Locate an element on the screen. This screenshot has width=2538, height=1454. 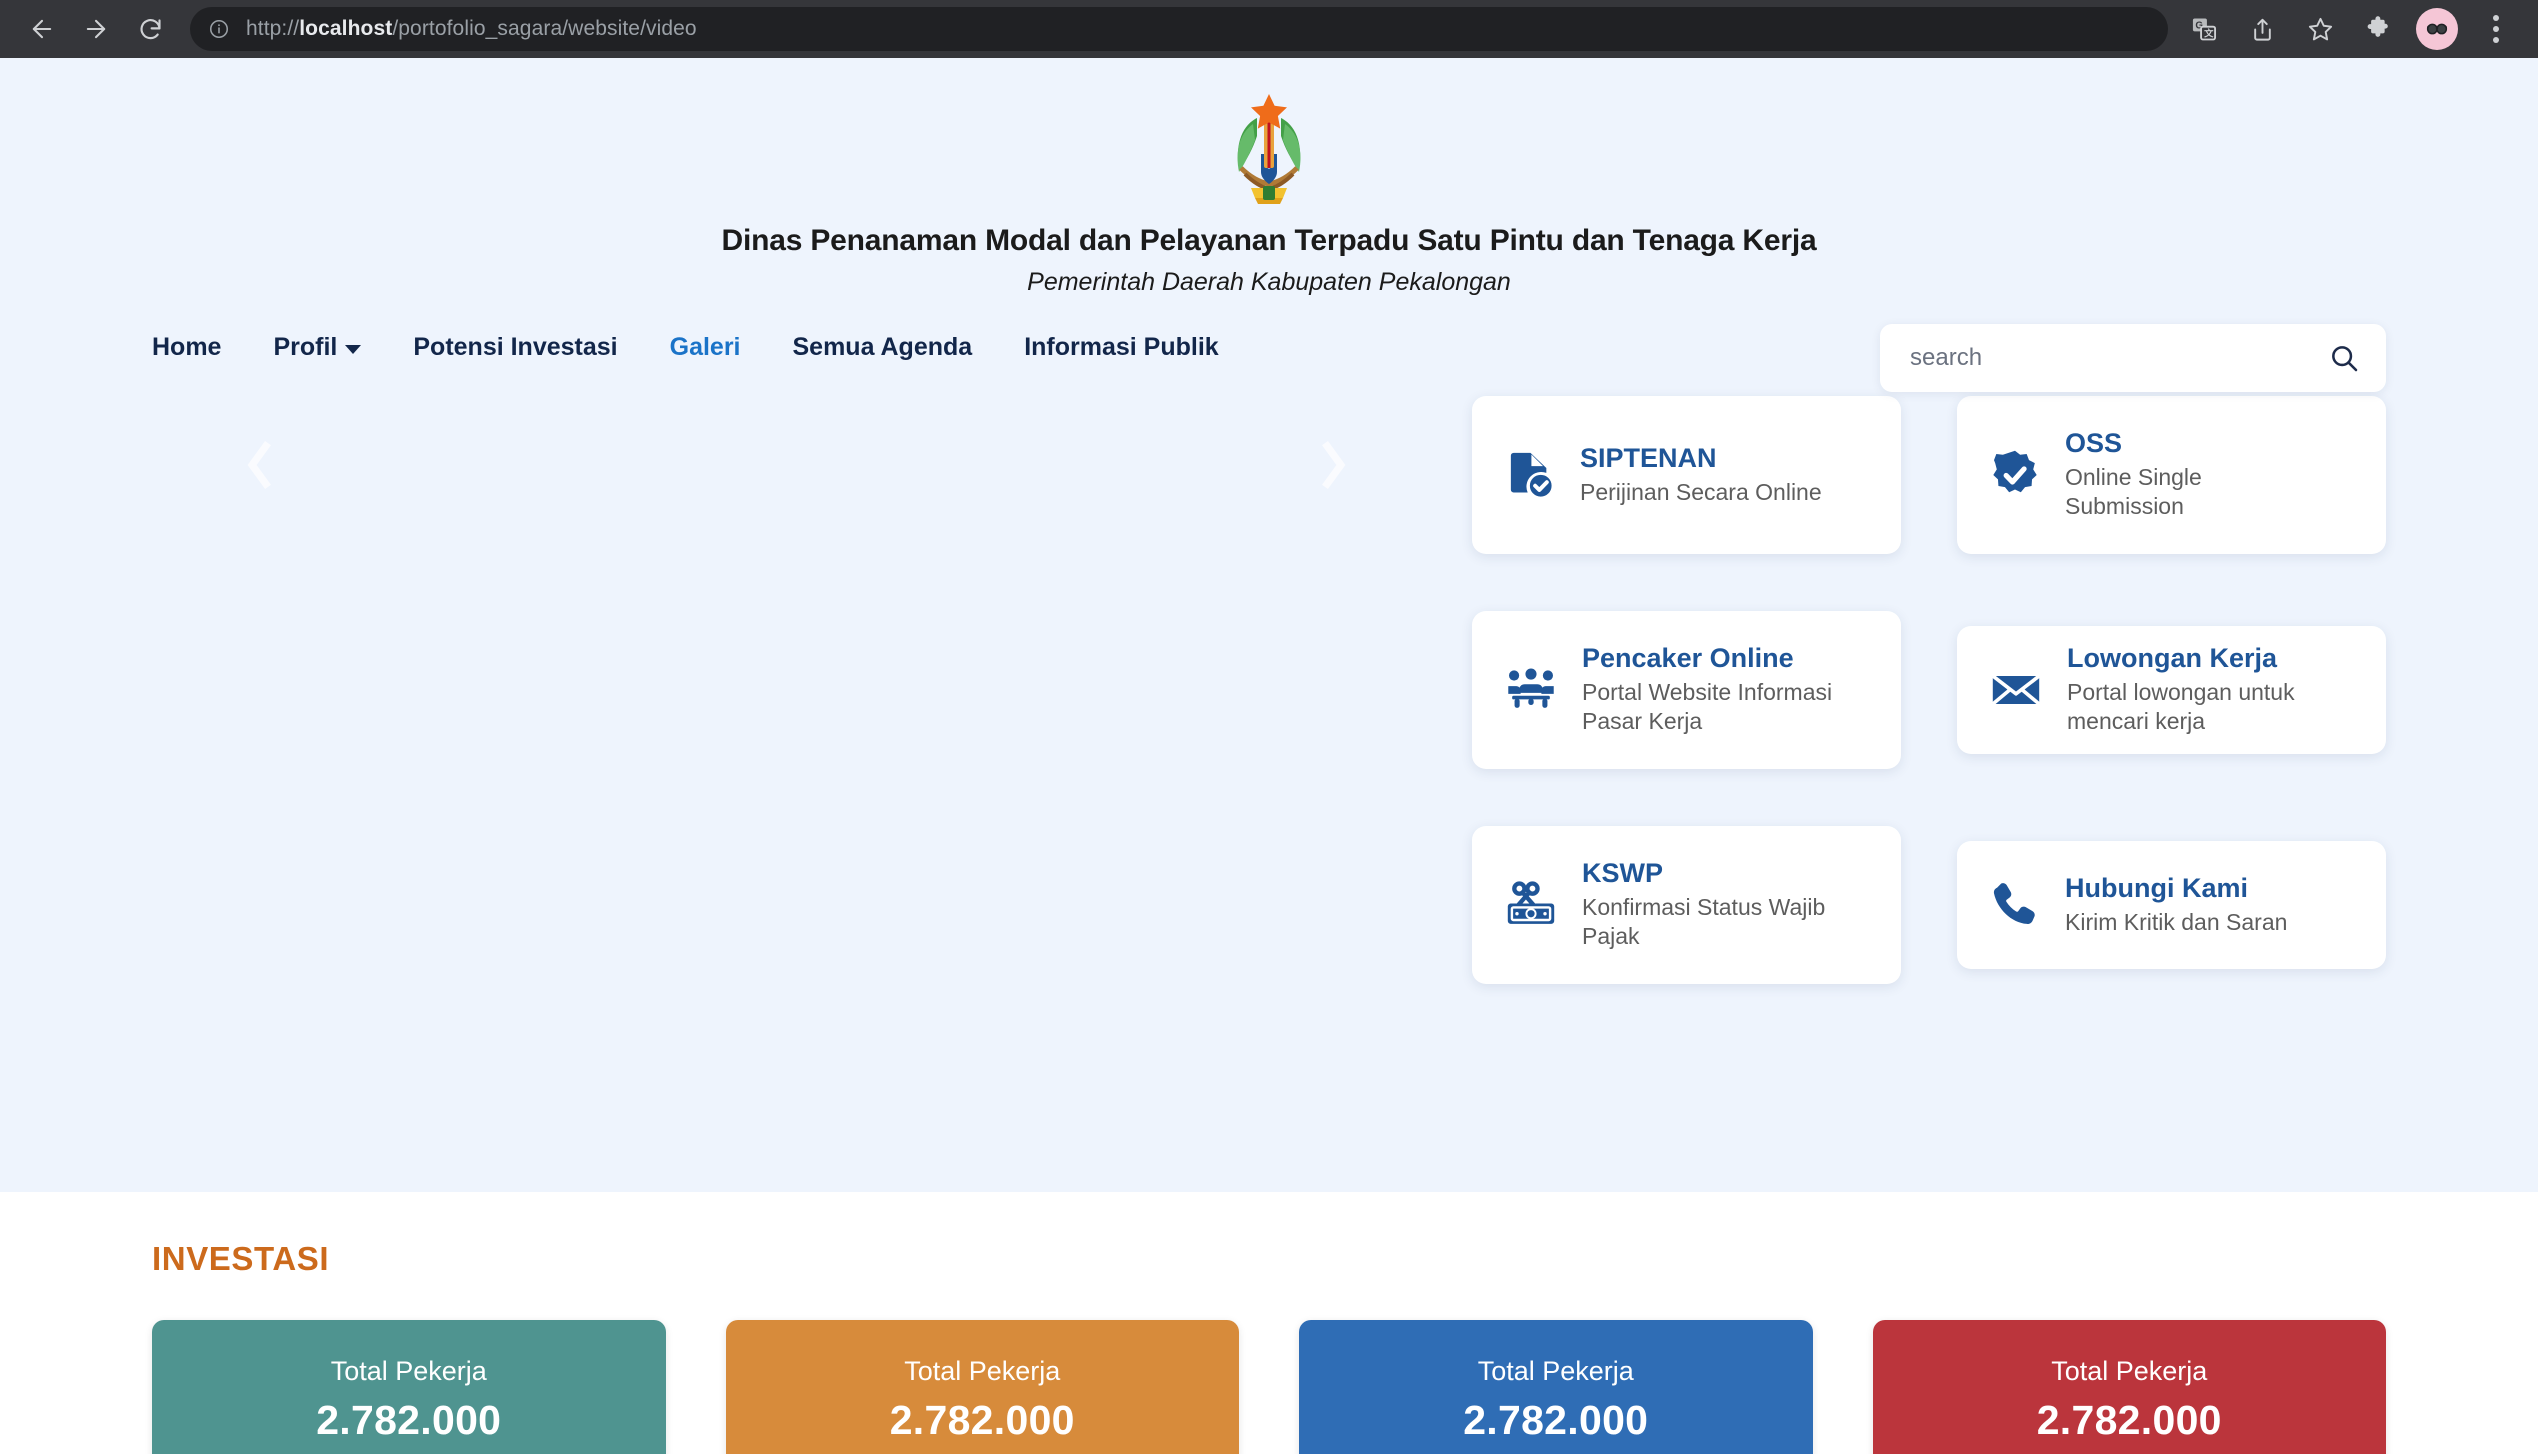
service-title: Pencaker Online is located at coordinates (1688, 658).